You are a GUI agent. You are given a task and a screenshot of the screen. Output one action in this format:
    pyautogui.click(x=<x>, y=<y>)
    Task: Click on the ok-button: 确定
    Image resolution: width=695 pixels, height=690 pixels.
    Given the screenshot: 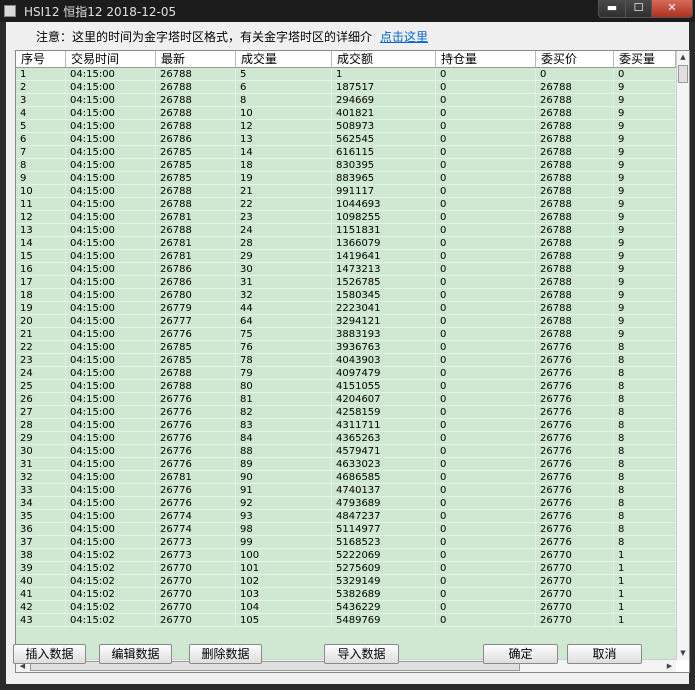 What is the action you would take?
    pyautogui.click(x=520, y=654)
    